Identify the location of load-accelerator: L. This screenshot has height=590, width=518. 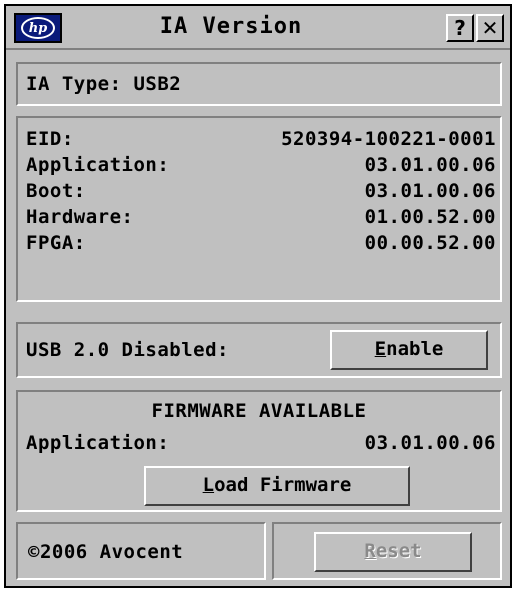
(208, 485).